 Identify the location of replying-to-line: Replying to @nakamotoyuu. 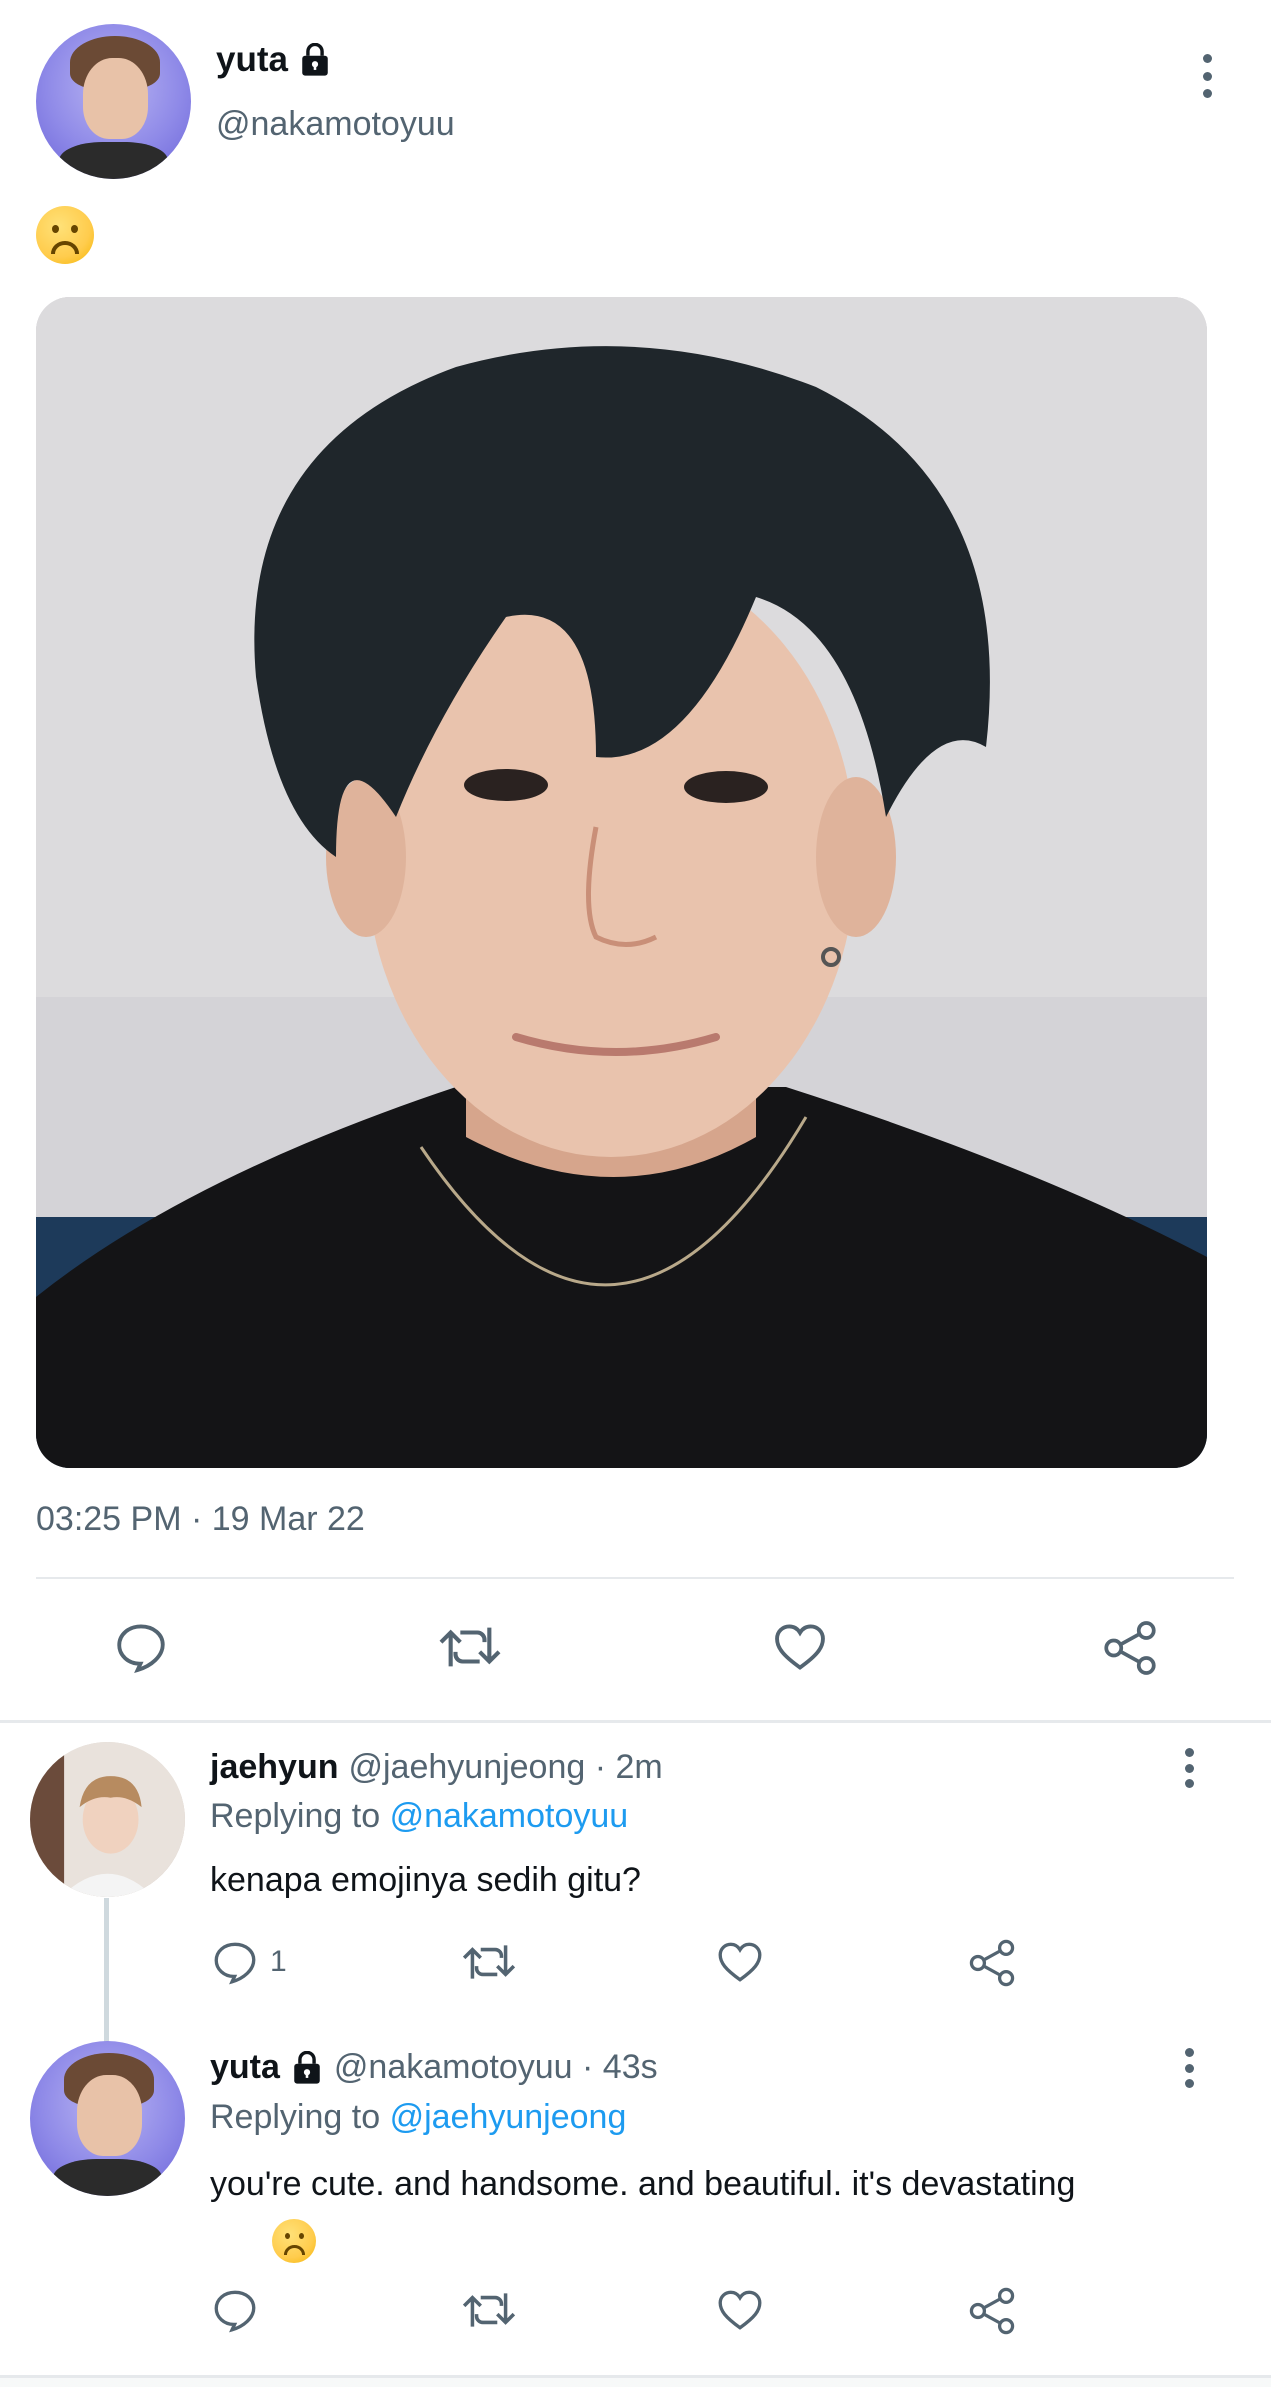
(419, 1816).